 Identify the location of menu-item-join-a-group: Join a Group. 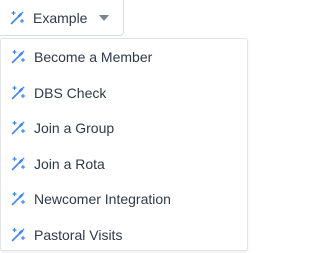
(124, 129).